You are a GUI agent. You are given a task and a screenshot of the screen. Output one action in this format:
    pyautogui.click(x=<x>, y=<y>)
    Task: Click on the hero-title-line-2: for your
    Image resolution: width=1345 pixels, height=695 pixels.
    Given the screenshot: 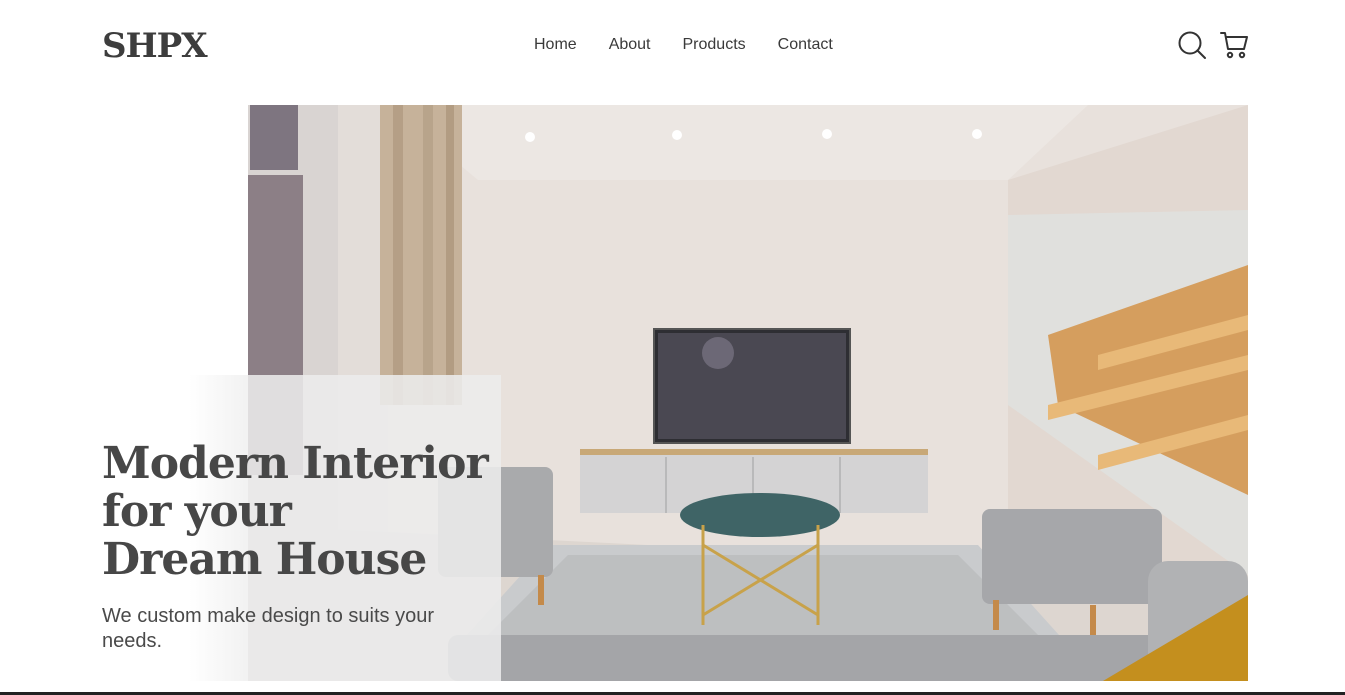 What is the action you would take?
    pyautogui.click(x=197, y=511)
    